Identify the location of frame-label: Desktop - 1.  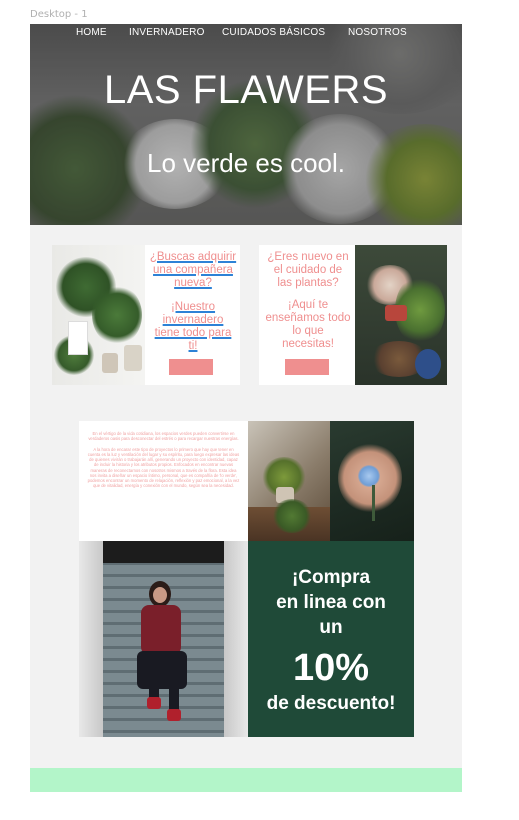
(59, 14).